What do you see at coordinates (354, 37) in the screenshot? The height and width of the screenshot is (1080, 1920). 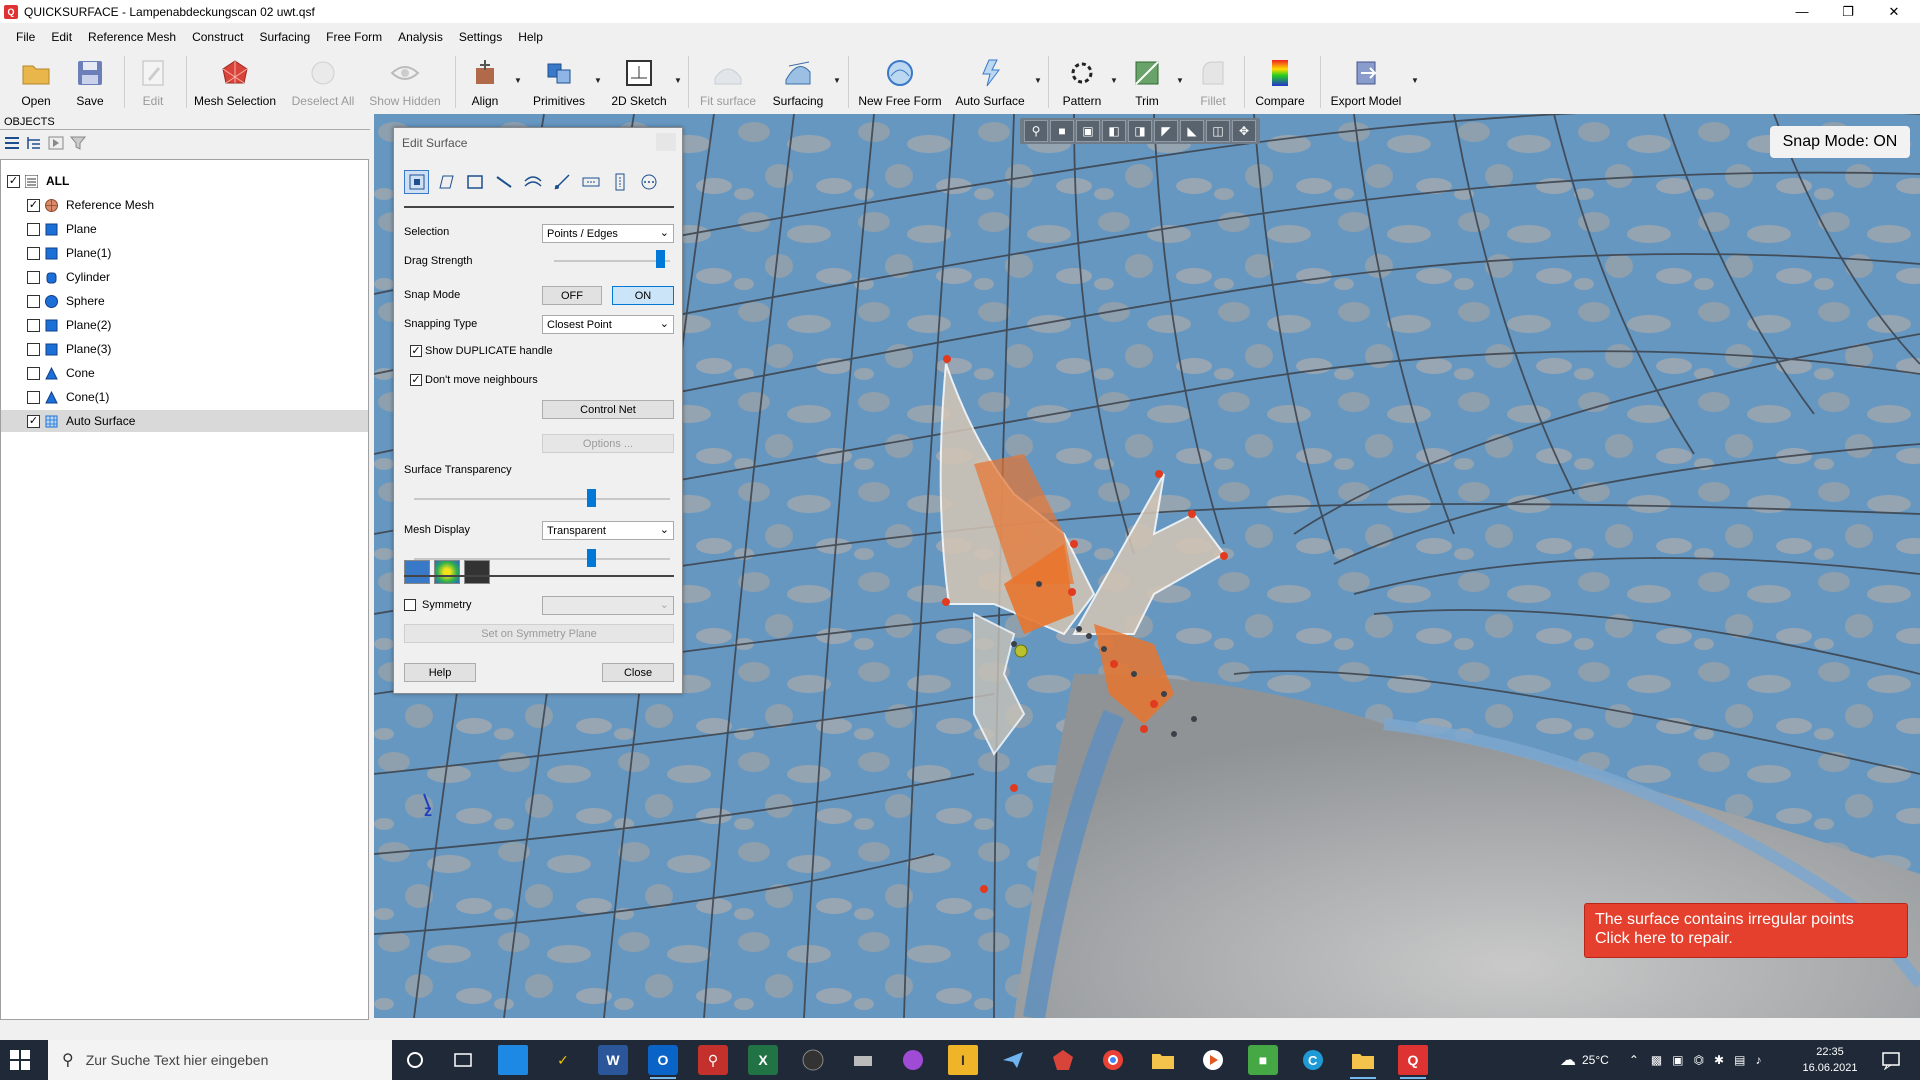 I see `menu-free-form: Free Form` at bounding box center [354, 37].